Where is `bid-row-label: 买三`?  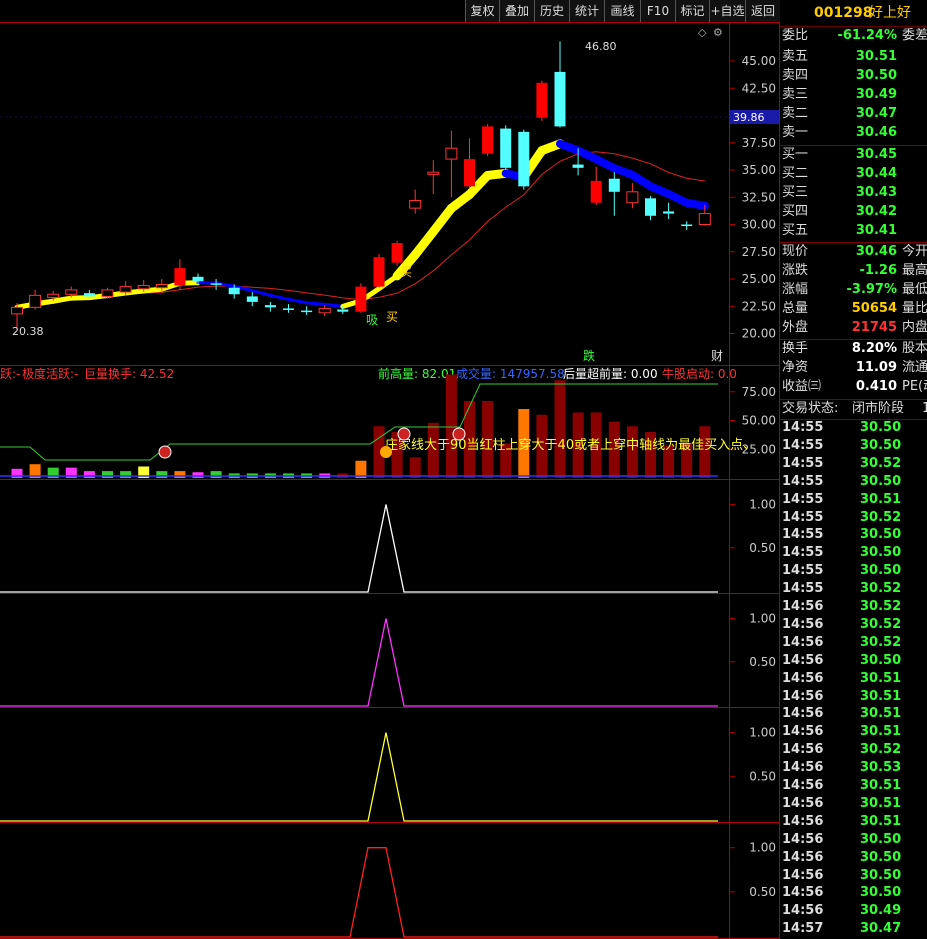 bid-row-label: 买三 is located at coordinates (795, 192).